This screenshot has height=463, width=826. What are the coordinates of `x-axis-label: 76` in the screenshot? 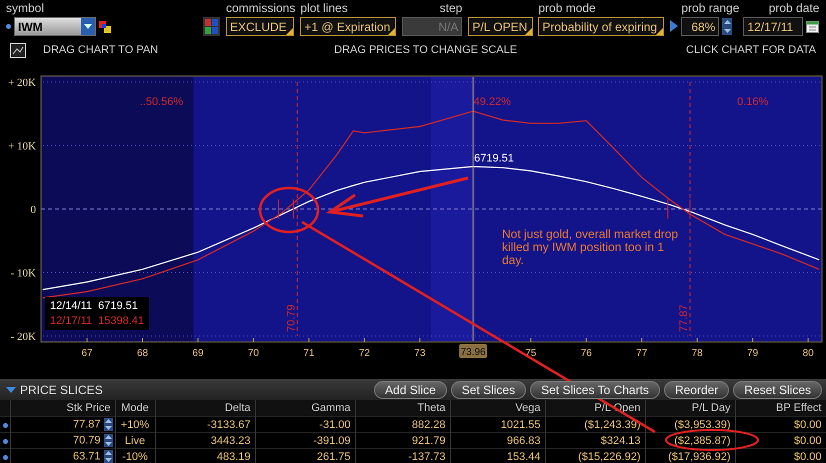 It's located at (586, 353).